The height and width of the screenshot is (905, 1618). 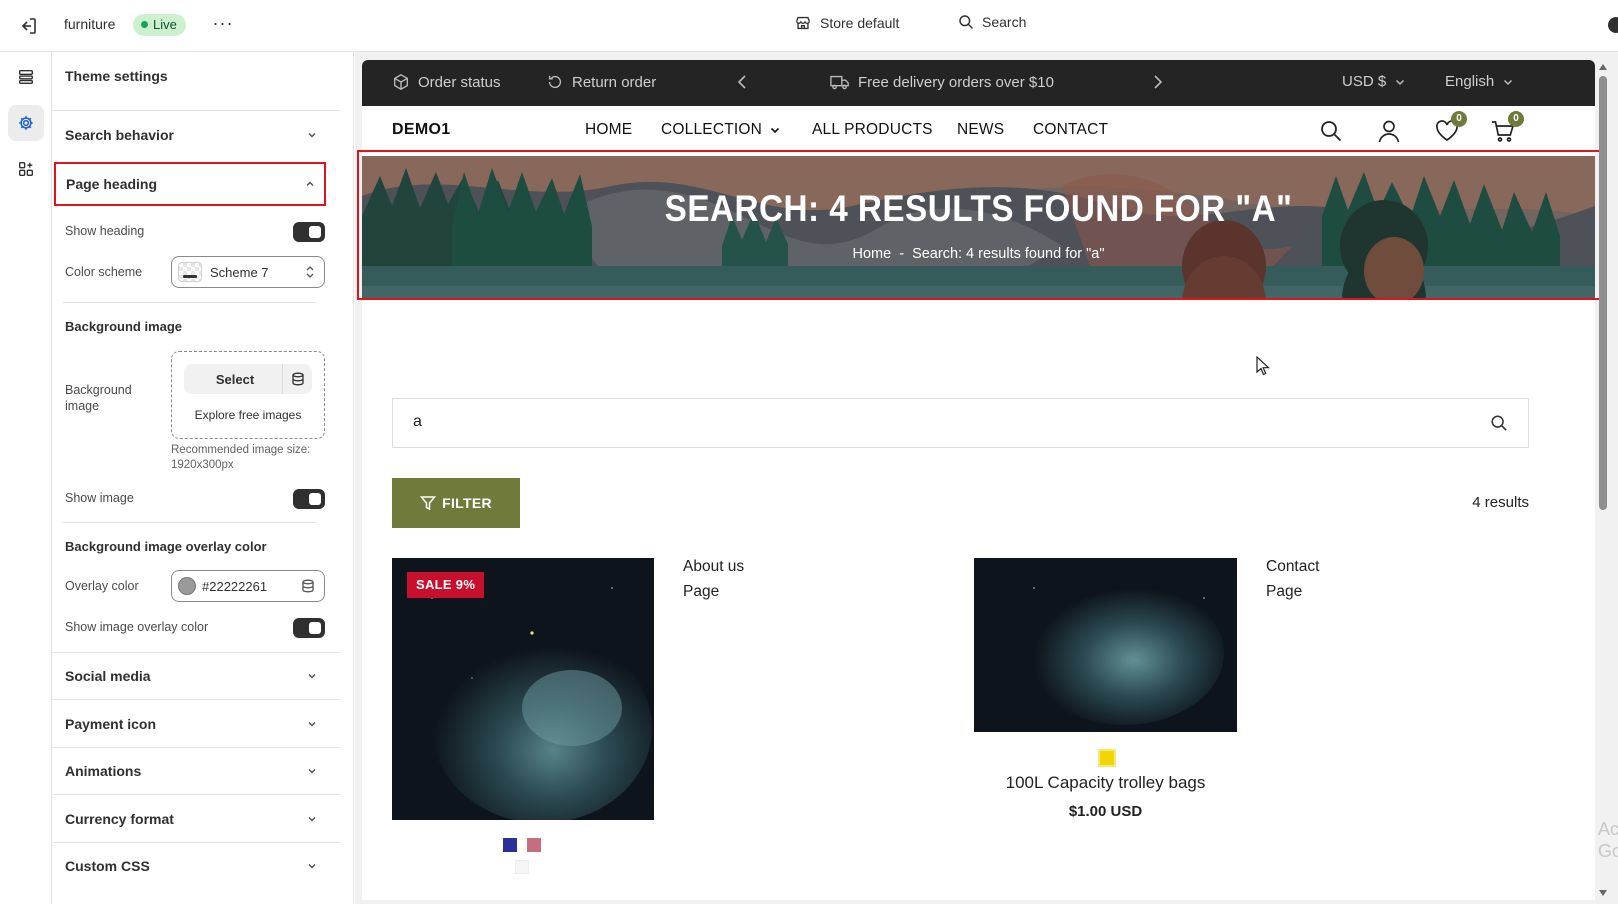 What do you see at coordinates (601, 82) in the screenshot?
I see `return-order-link: Return order` at bounding box center [601, 82].